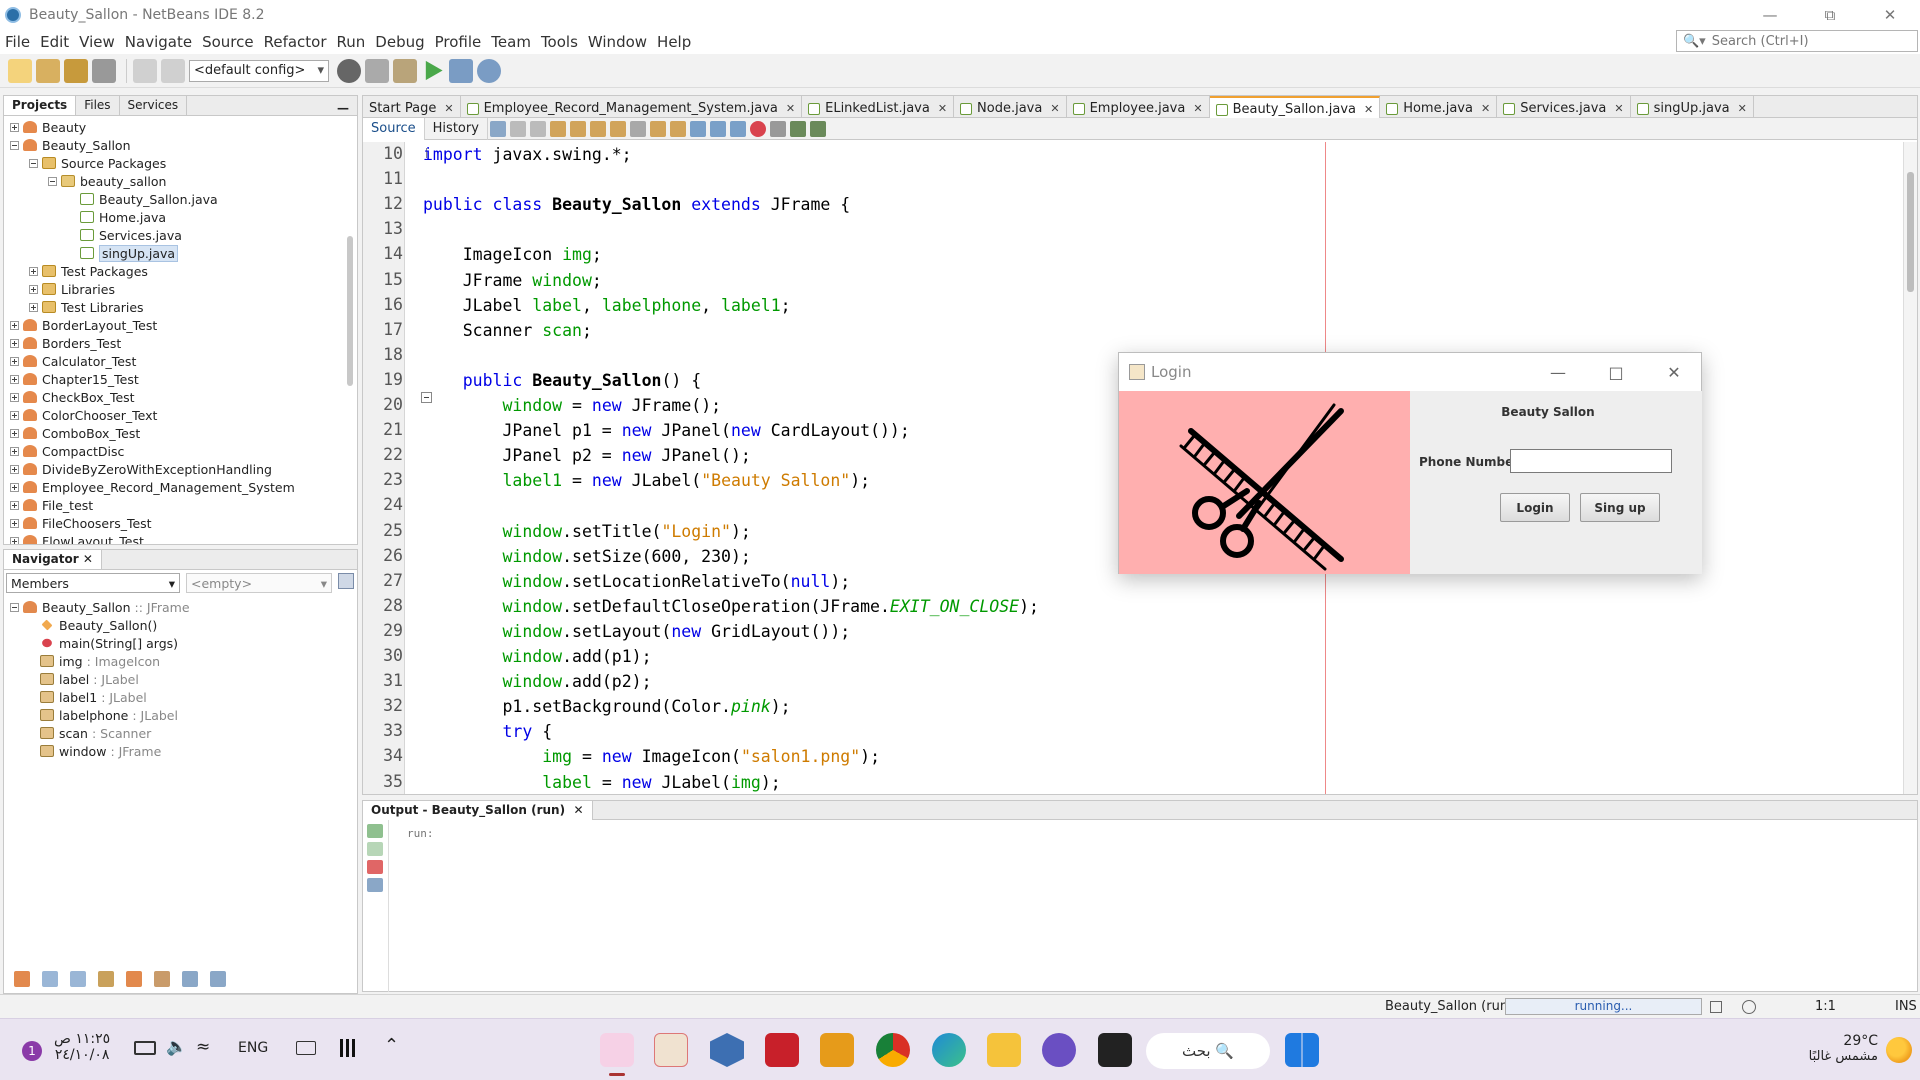  What do you see at coordinates (537, 681) in the screenshot?
I see `code-line: window.add(p2);` at bounding box center [537, 681].